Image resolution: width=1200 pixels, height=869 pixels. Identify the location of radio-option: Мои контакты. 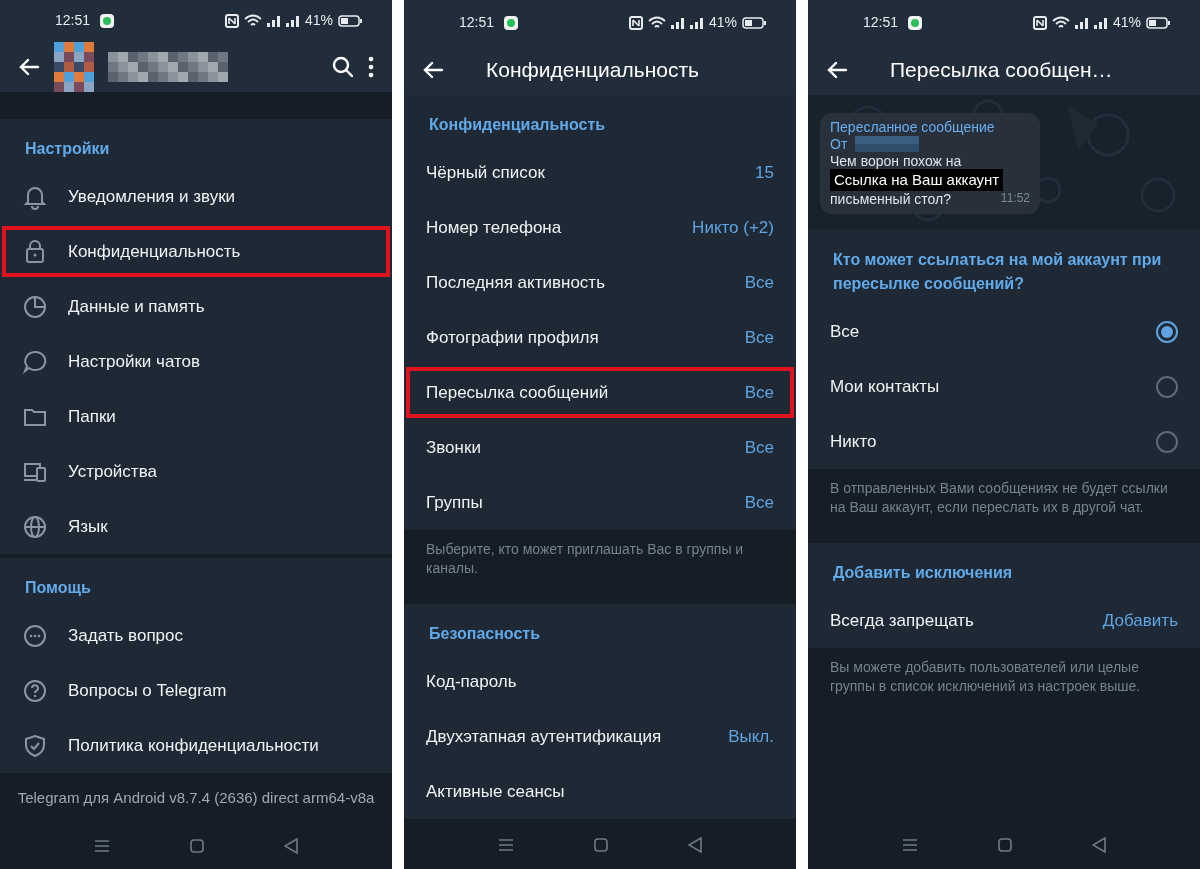
(1004, 386).